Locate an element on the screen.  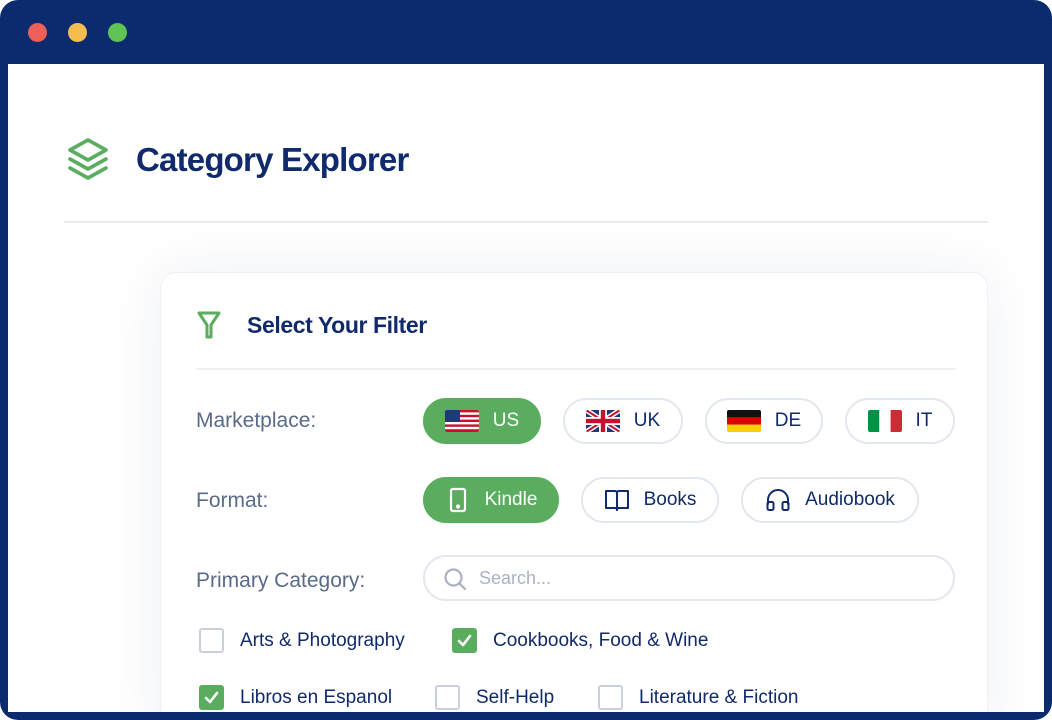
page-title: Category Explorer is located at coordinates (272, 159).